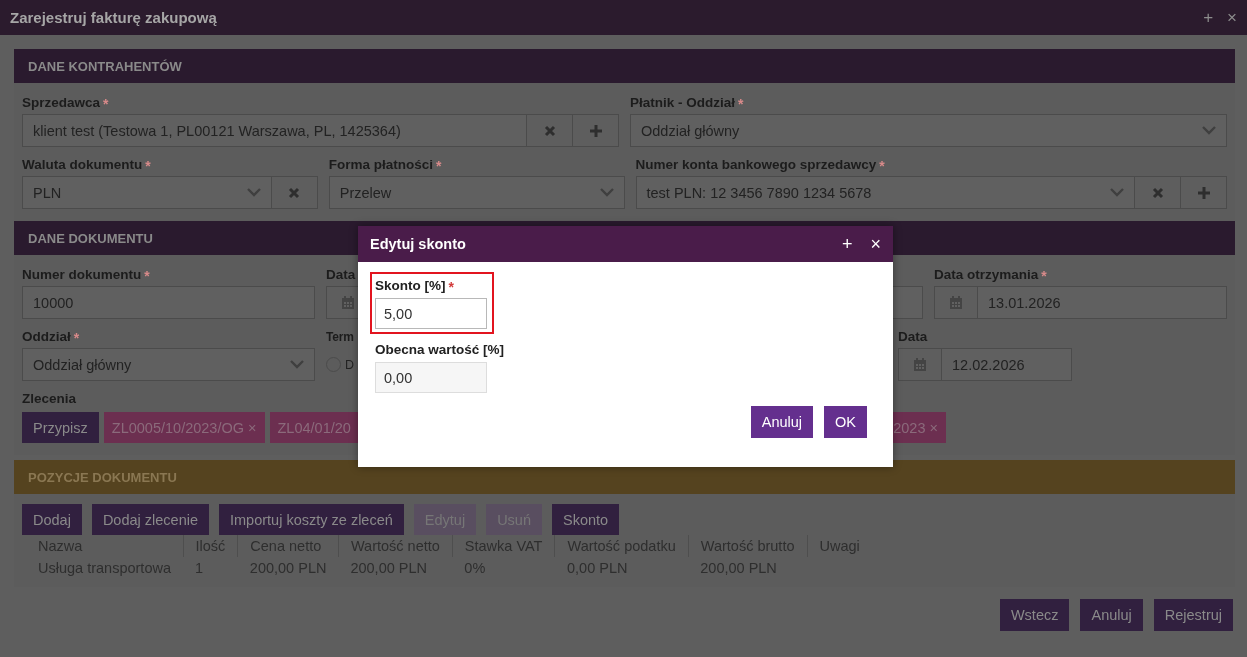 The height and width of the screenshot is (657, 1247). What do you see at coordinates (885, 192) in the screenshot?
I see `dropdown-field: test PLN: 12 3456 7890 1234 5678` at bounding box center [885, 192].